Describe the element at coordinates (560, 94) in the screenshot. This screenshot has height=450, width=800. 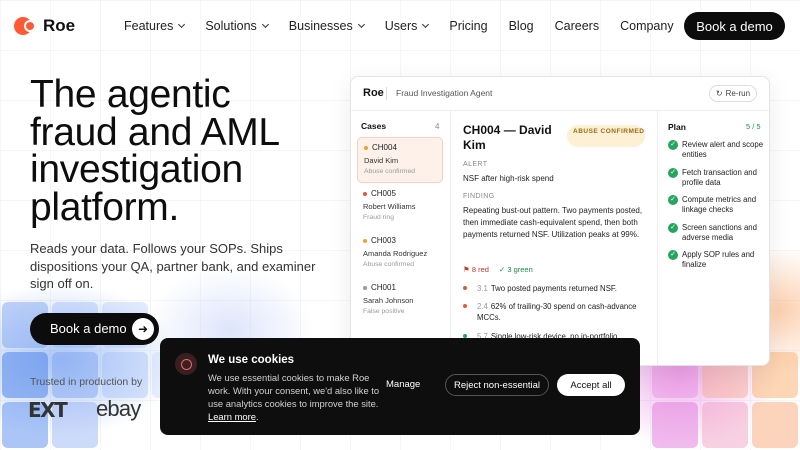
I see `card-header: Roe Fraud Investigation Agent ↻ Re-run` at that location.